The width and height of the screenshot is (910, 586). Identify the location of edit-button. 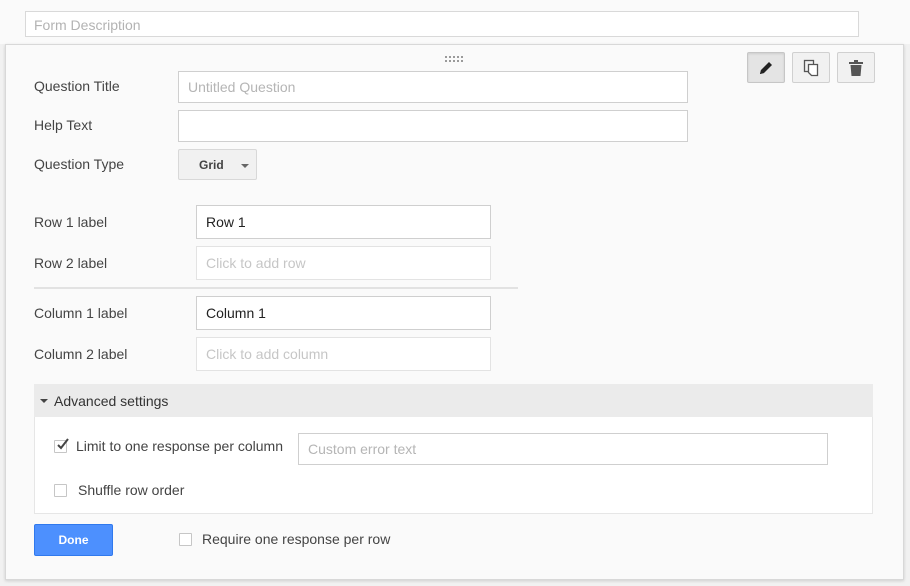
(766, 67).